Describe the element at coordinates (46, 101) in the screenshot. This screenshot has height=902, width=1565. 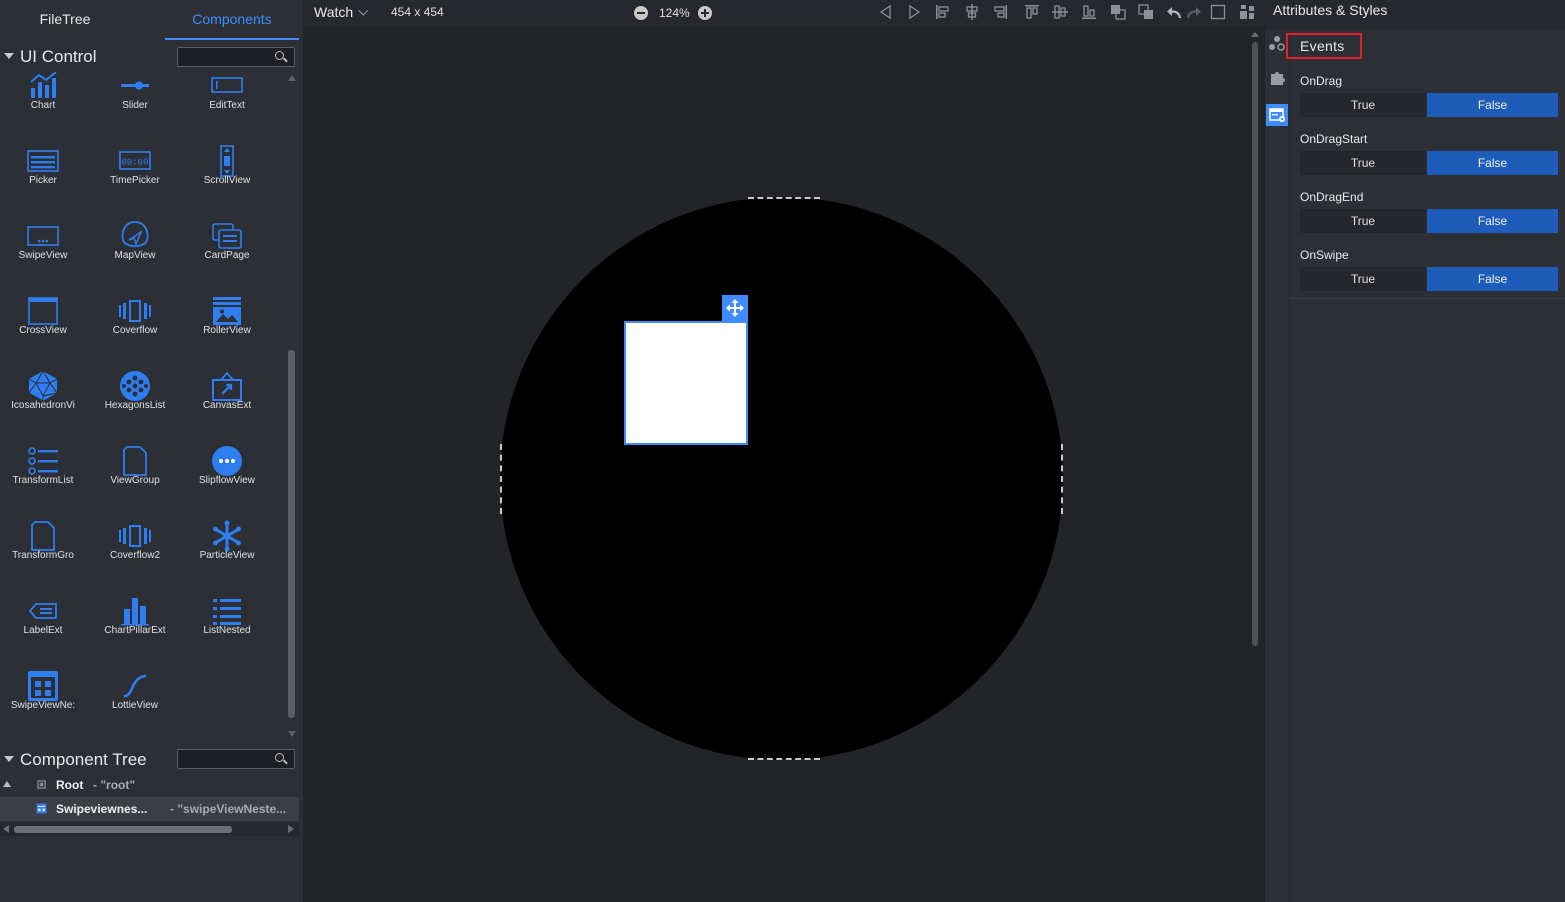
I see `component-chart: Chart` at that location.